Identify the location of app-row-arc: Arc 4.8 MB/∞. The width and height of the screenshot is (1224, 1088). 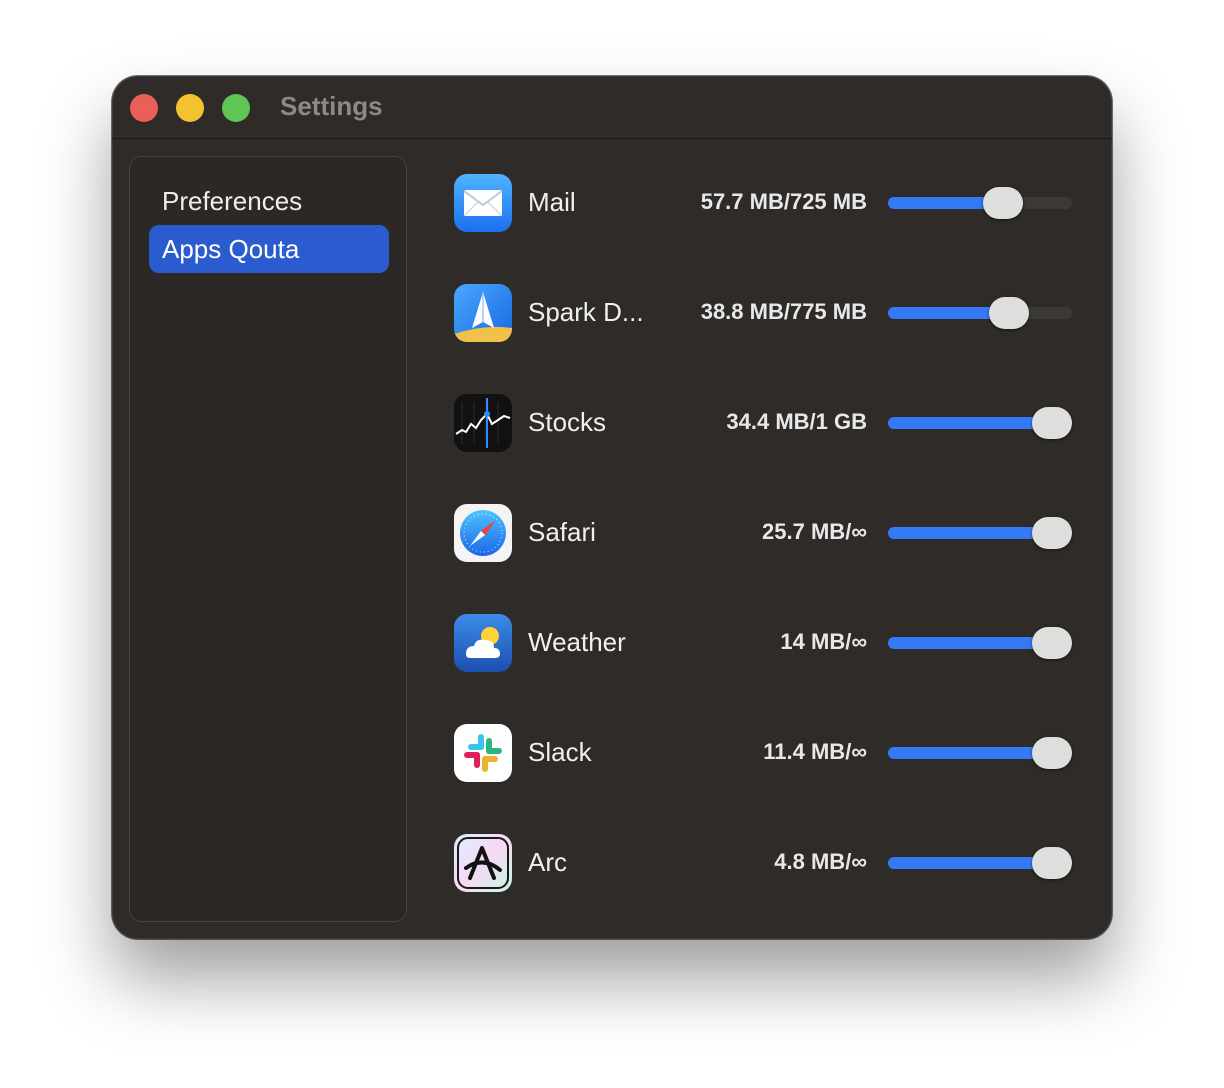
(762, 864).